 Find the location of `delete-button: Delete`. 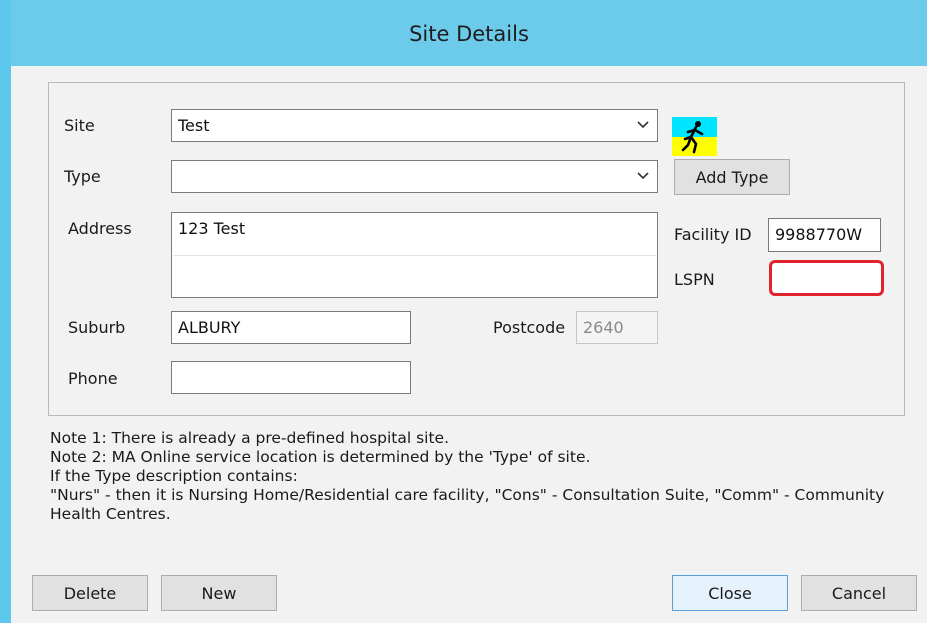

delete-button: Delete is located at coordinates (90, 593).